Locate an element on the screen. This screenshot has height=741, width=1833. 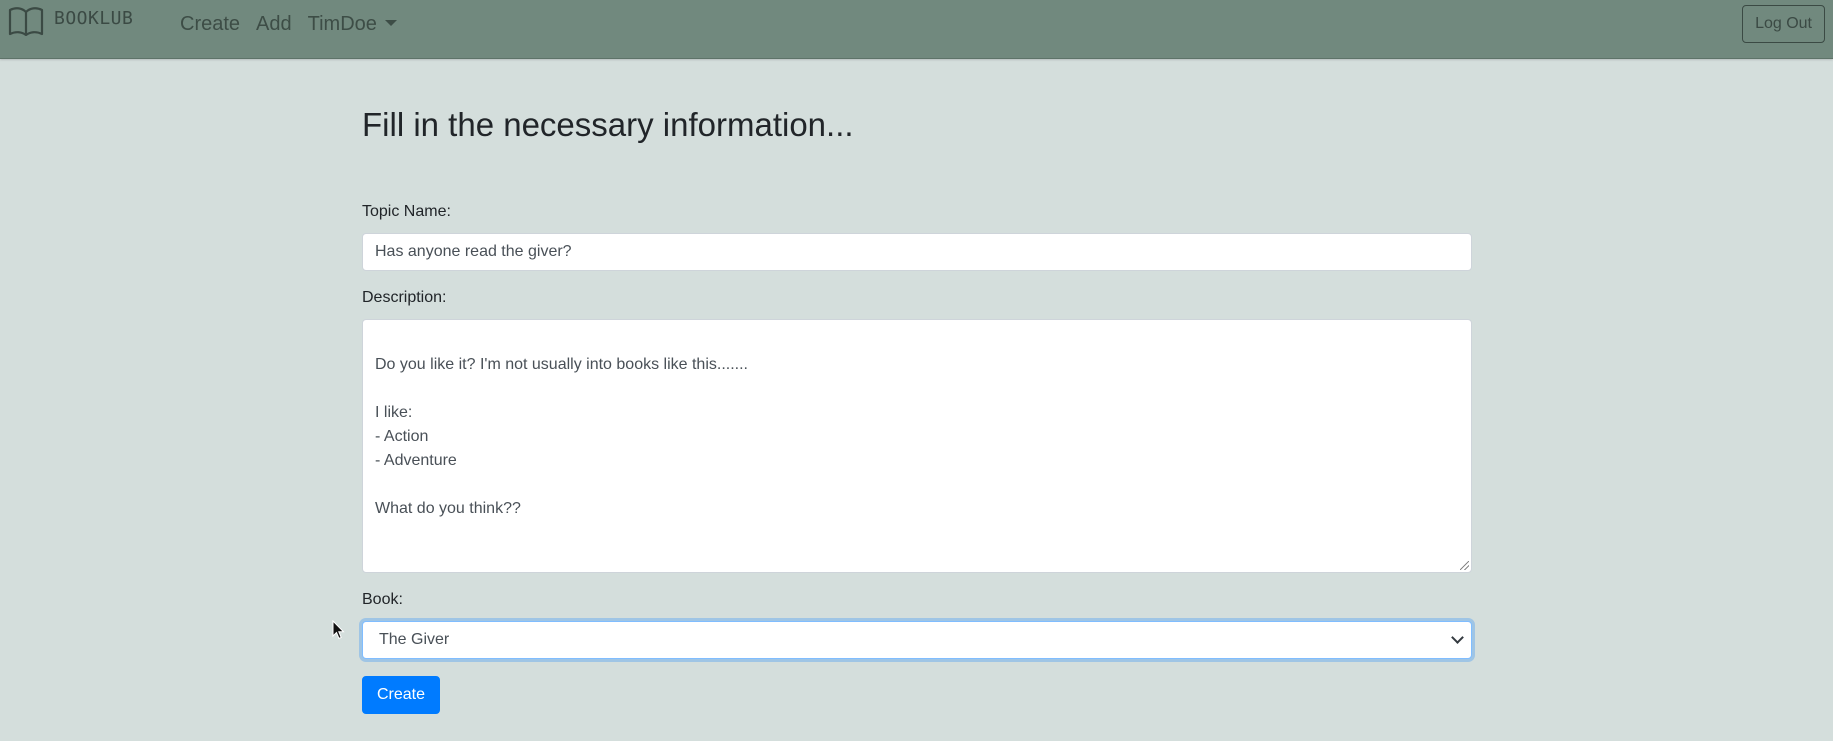
brand: BOOKLUB is located at coordinates (70, 21).